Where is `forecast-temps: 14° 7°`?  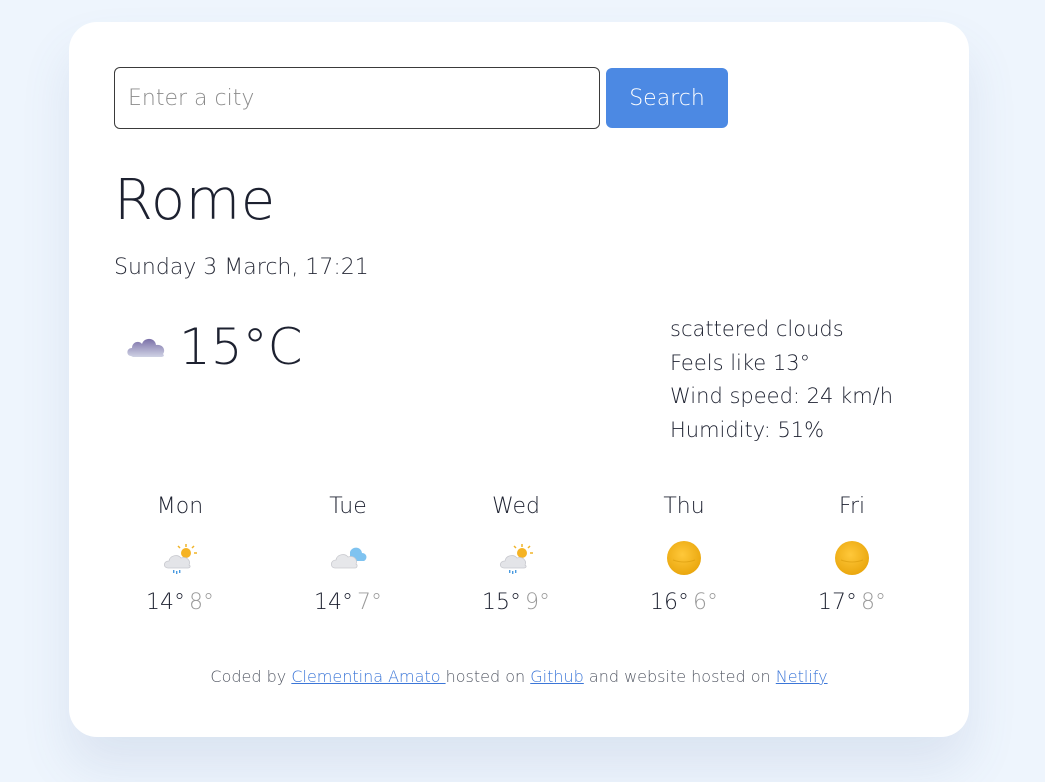
forecast-temps: 14° 7° is located at coordinates (348, 602).